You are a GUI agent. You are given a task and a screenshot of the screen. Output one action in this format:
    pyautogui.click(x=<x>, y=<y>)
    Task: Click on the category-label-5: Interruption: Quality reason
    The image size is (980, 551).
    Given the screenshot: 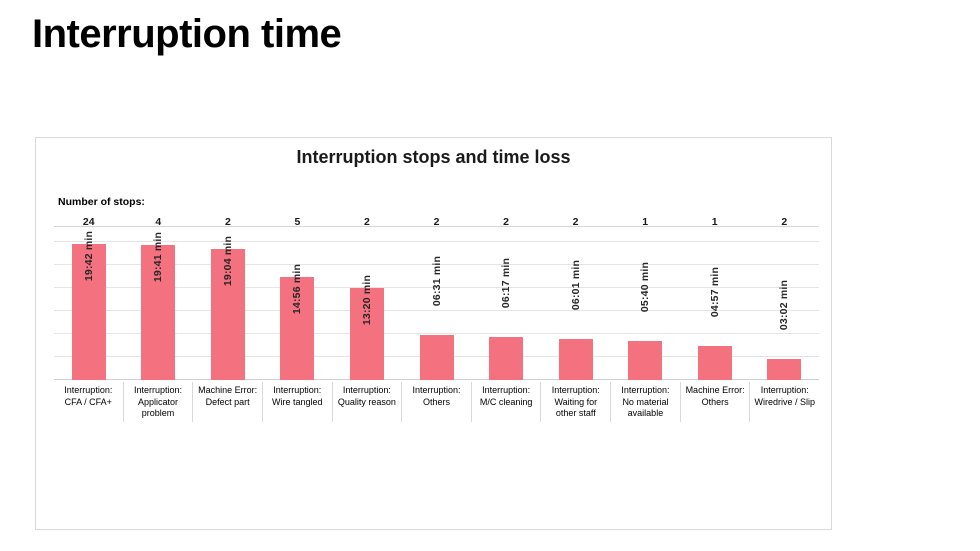 What is the action you would take?
    pyautogui.click(x=366, y=402)
    